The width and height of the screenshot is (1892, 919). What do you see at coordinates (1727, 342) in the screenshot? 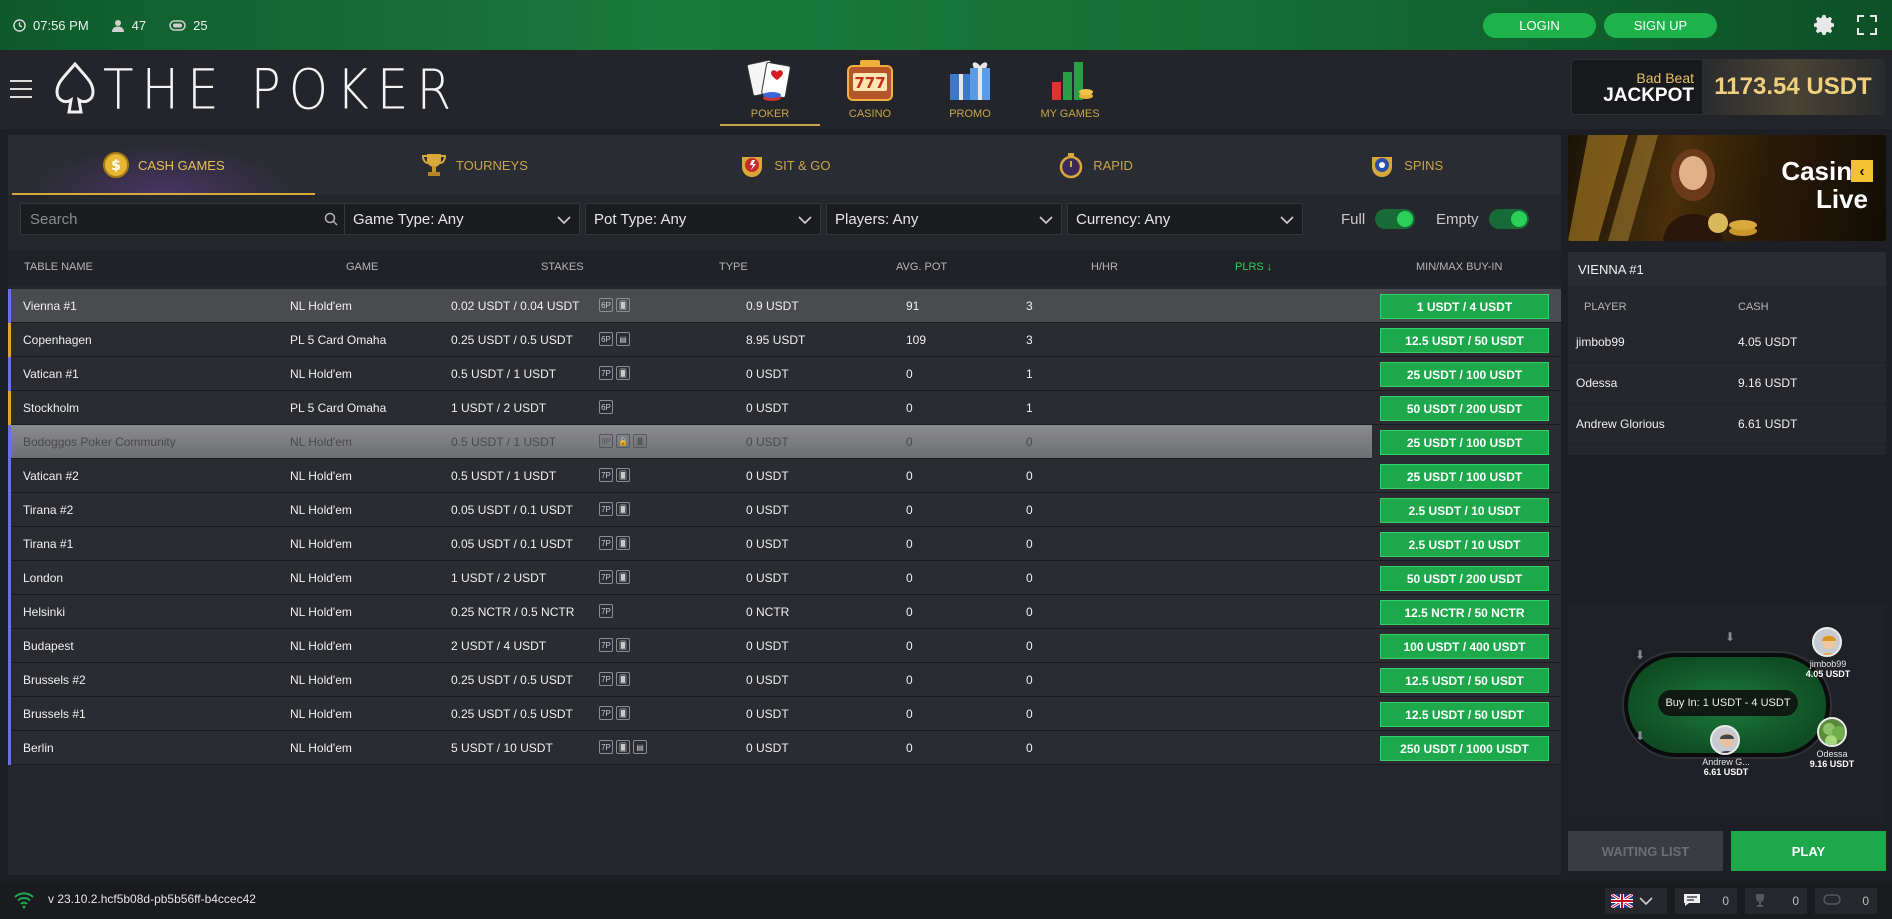
I see `player-row: jimbob99 4.05 USDT` at bounding box center [1727, 342].